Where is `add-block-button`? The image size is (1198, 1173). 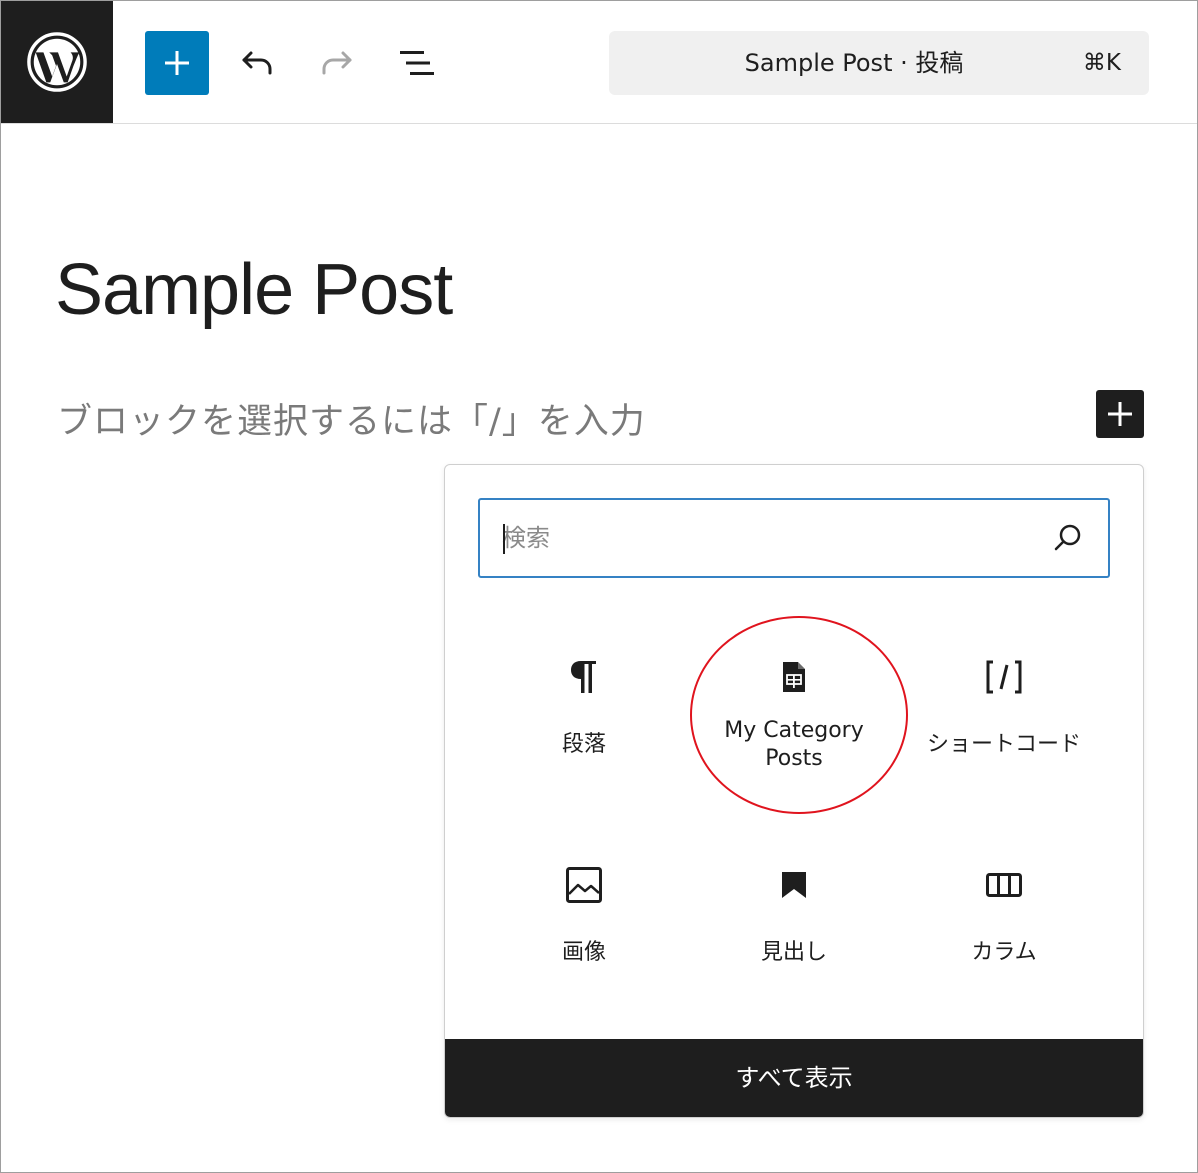 add-block-button is located at coordinates (1120, 414).